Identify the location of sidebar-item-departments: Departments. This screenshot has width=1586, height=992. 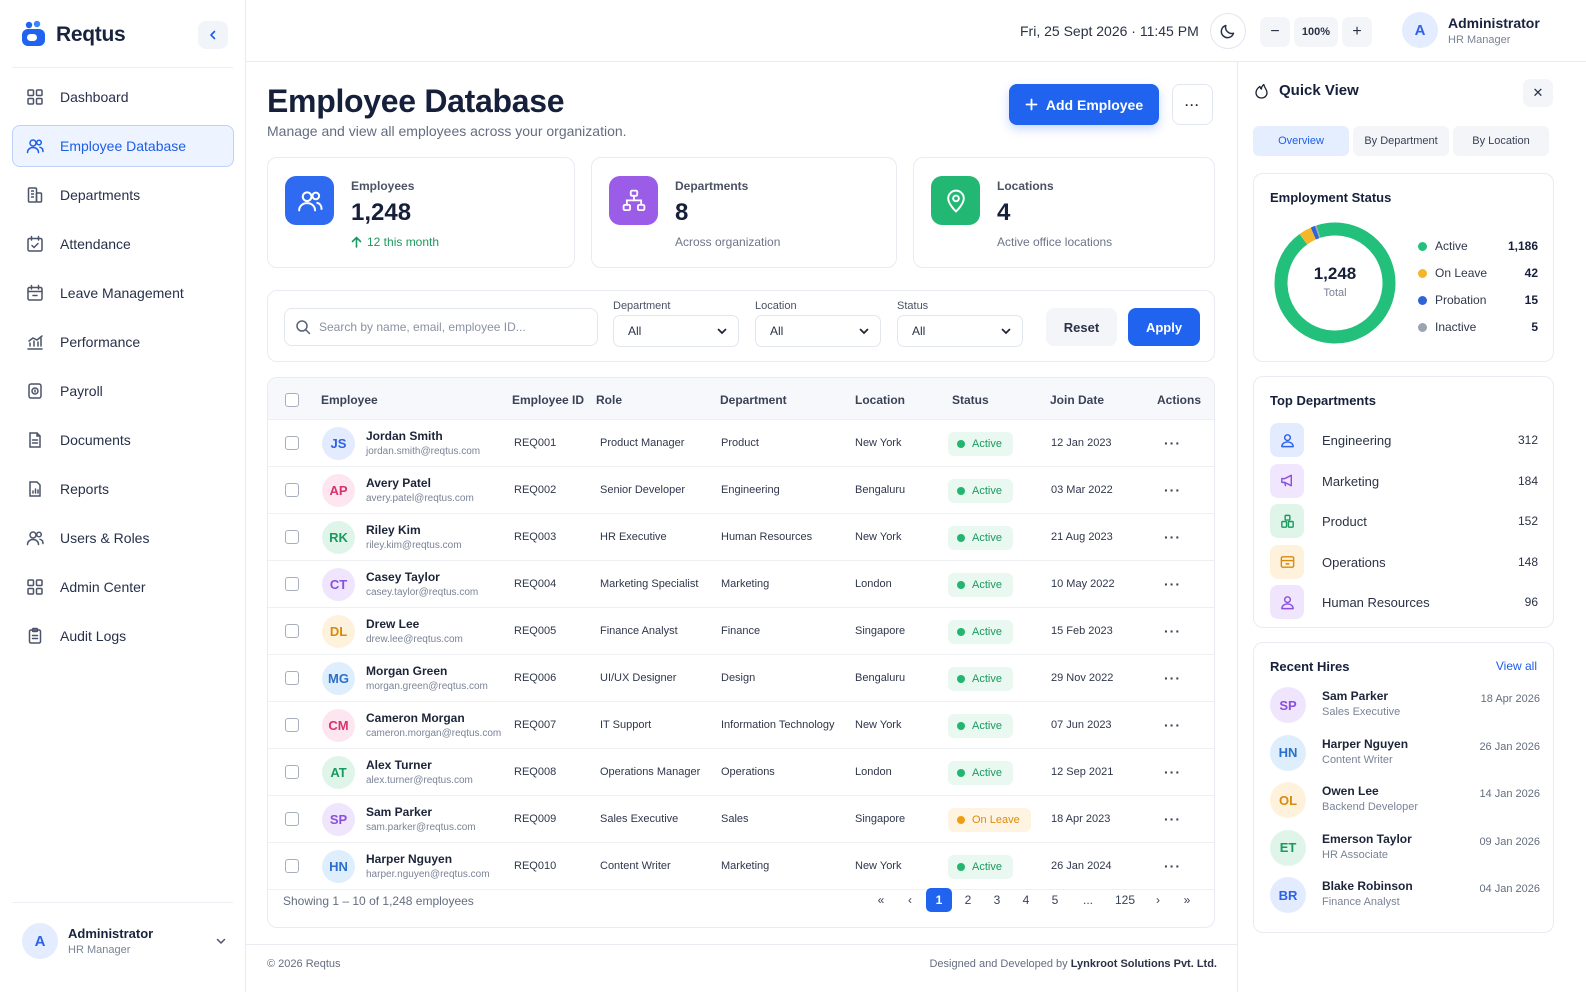
(123, 195).